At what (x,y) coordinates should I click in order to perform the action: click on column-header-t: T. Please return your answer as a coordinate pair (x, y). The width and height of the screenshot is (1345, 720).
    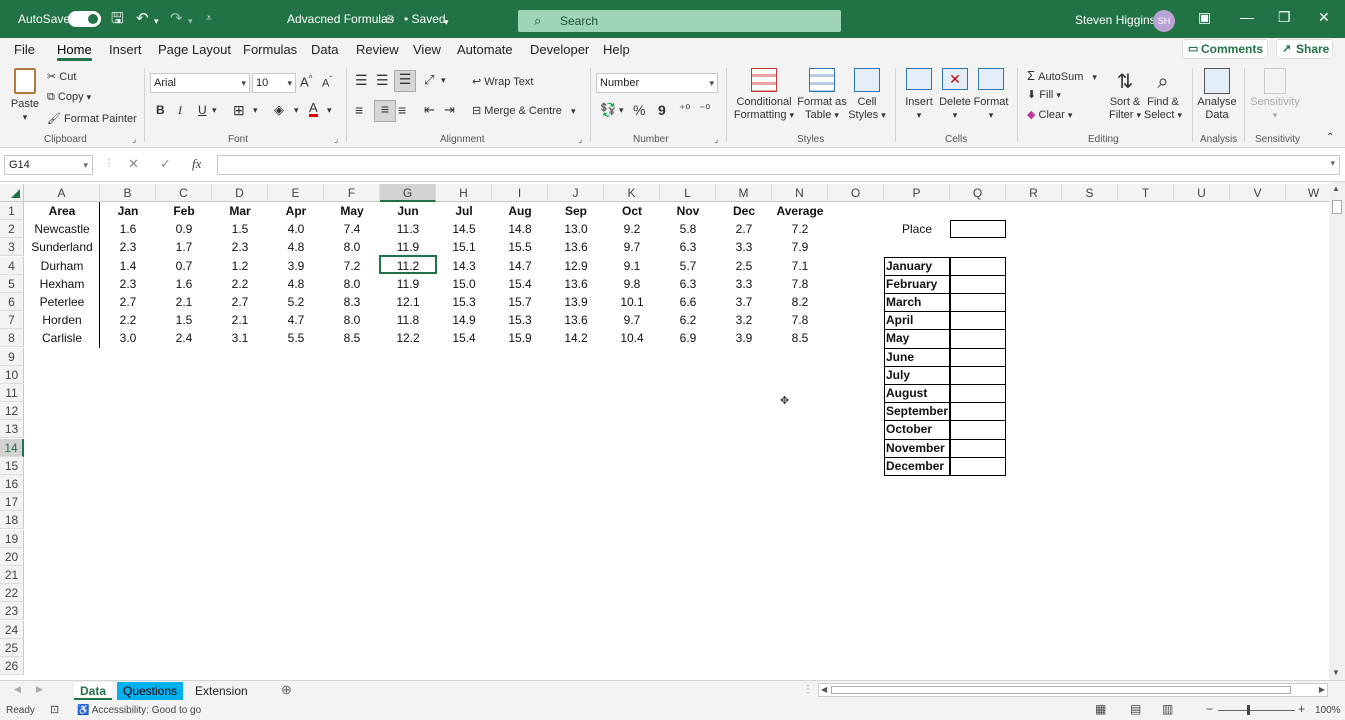
    Looking at the image, I should click on (1146, 193).